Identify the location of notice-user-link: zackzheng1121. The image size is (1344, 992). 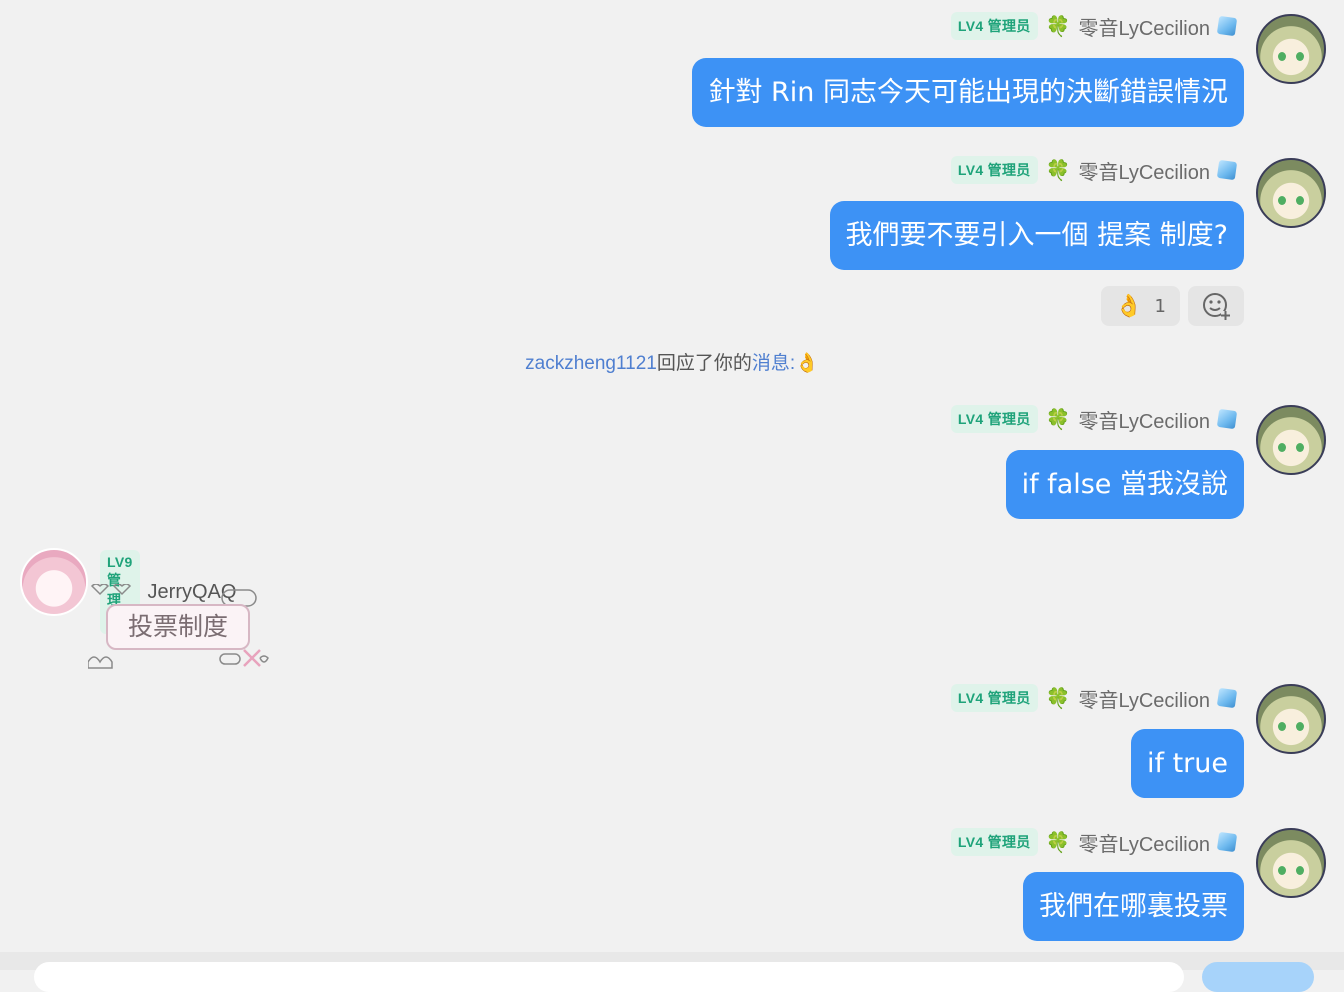
(591, 363).